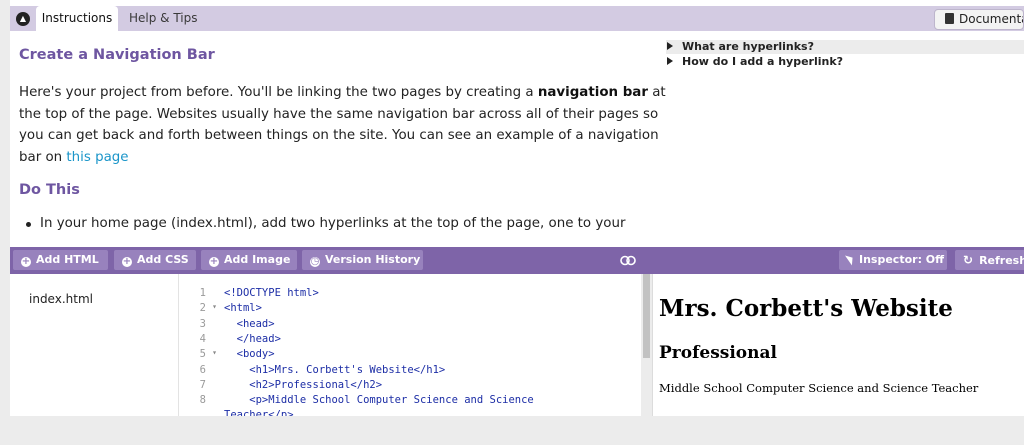 This screenshot has width=1024, height=445. Describe the element at coordinates (1001, 260) in the screenshot. I see `refresh-label: Refresh` at that location.